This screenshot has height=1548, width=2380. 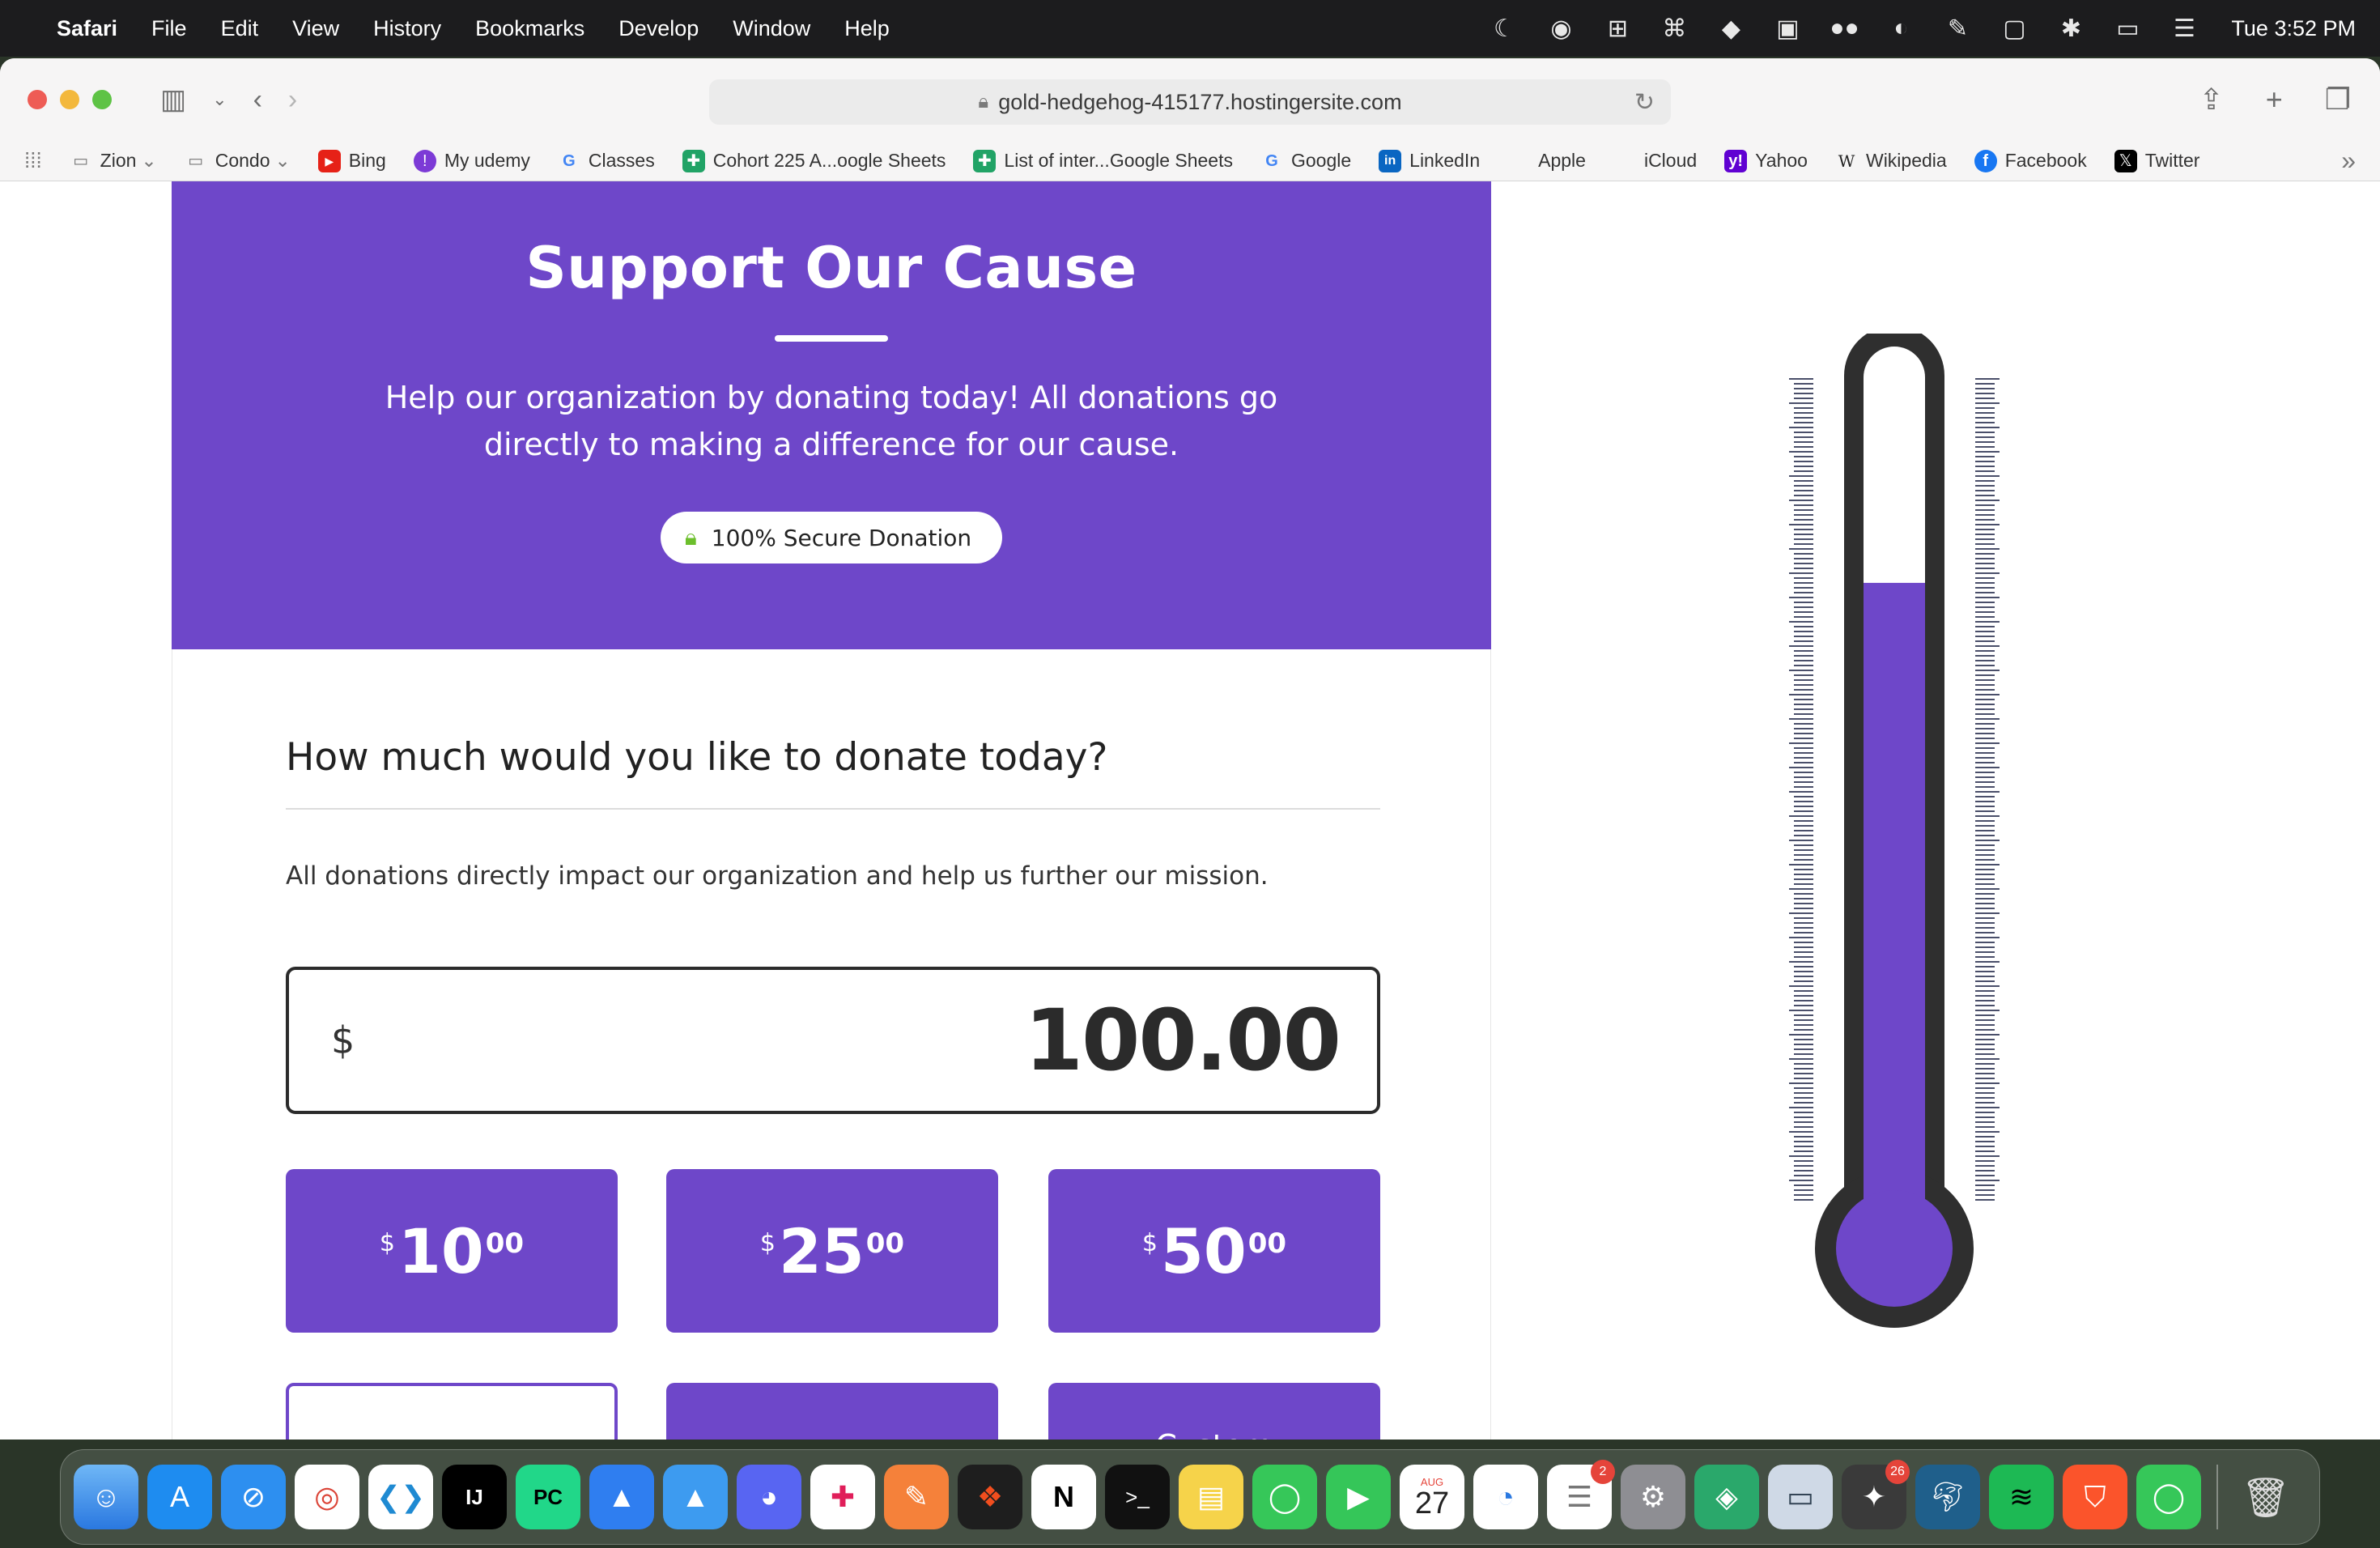 What do you see at coordinates (2022, 1497) in the screenshot?
I see `spotify-icon: ≋` at bounding box center [2022, 1497].